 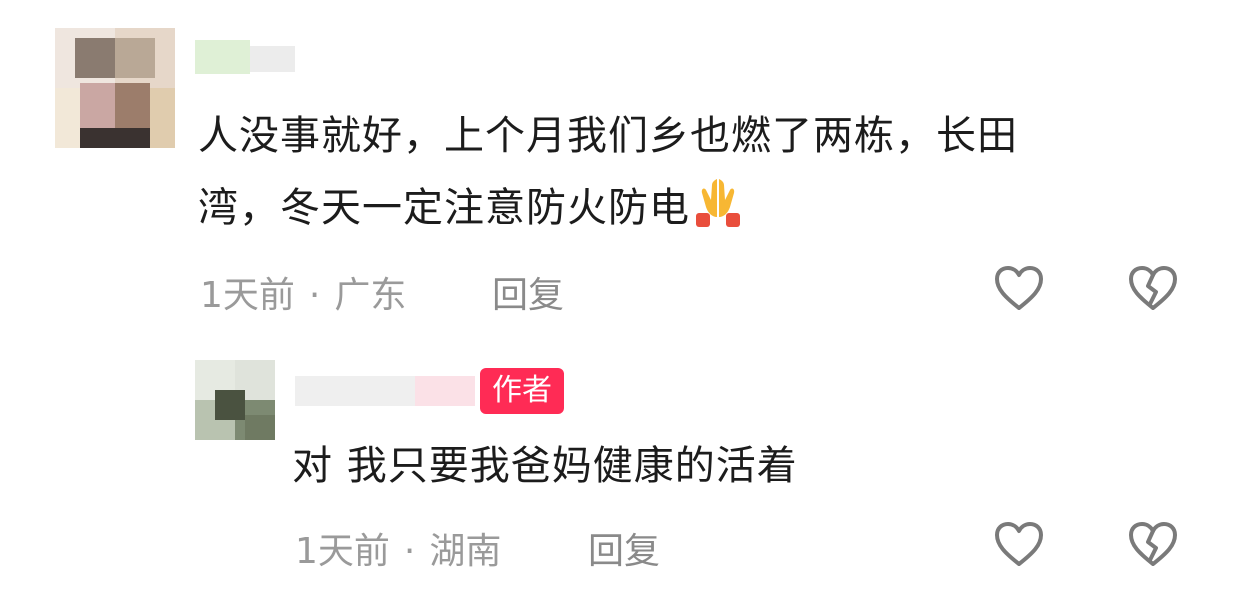 I want to click on folded-hands-icon, so click(x=718, y=212).